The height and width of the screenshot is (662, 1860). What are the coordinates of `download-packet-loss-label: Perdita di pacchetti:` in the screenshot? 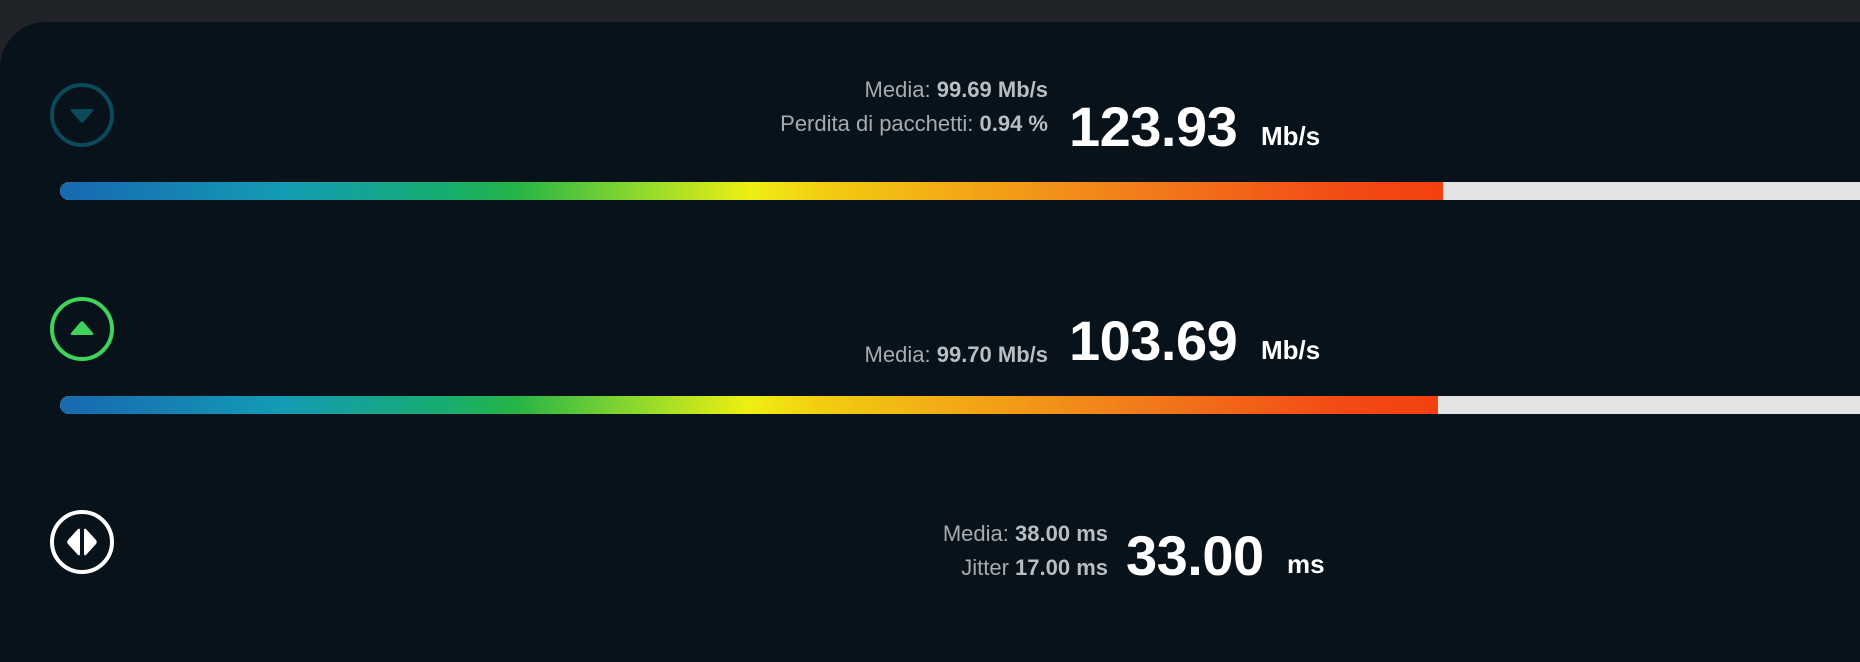 It's located at (877, 123).